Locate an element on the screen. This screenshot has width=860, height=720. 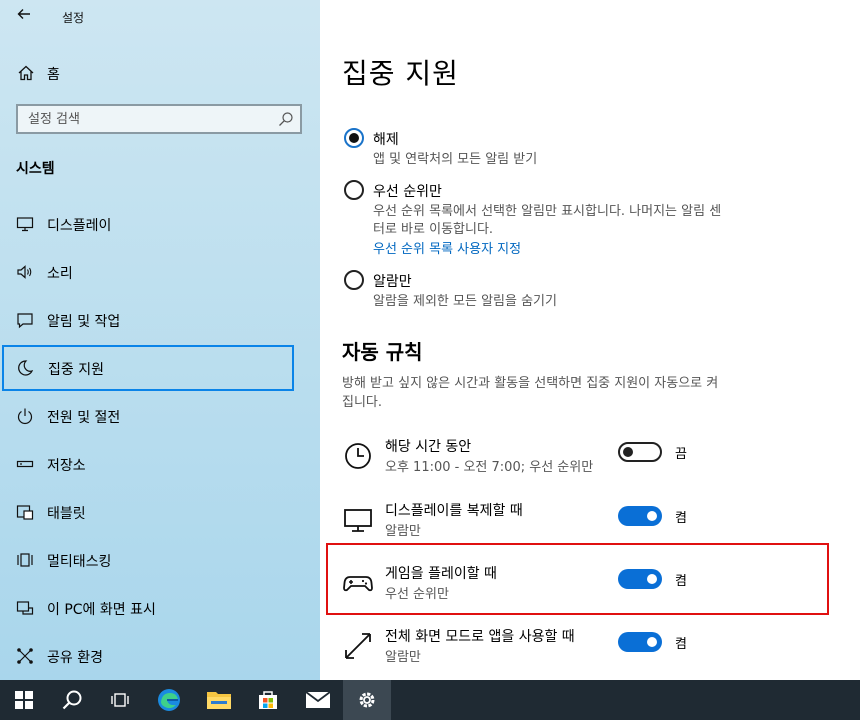
sidebar-item-focus-assist: 집중 지원 is located at coordinates (148, 368).